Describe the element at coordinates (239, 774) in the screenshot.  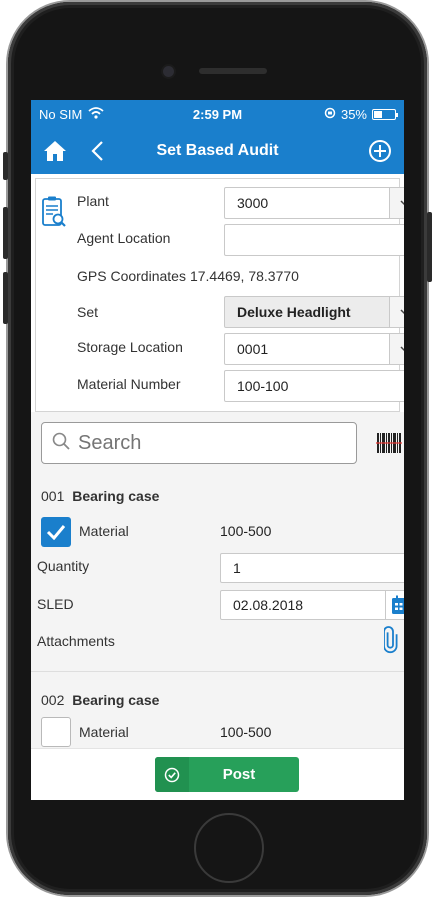
I see `post-label: Post` at that location.